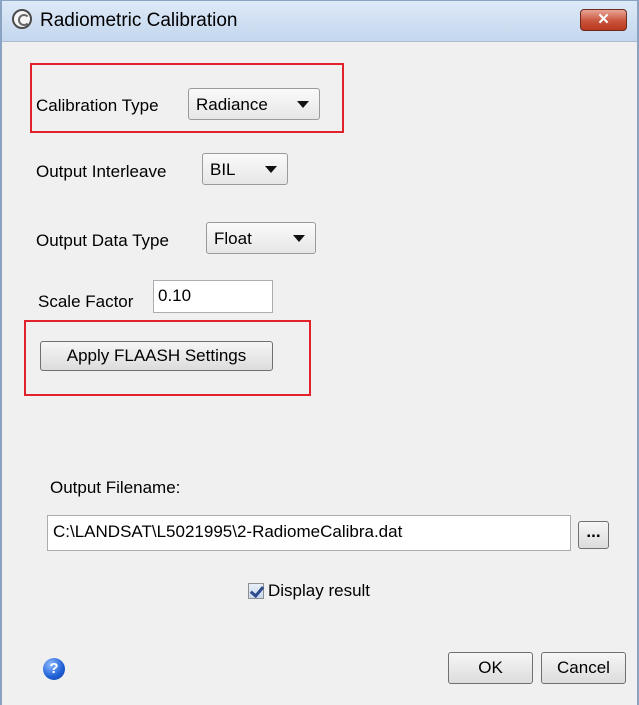 This screenshot has width=639, height=705. I want to click on output-interleave-label: Output Interleave, so click(101, 171).